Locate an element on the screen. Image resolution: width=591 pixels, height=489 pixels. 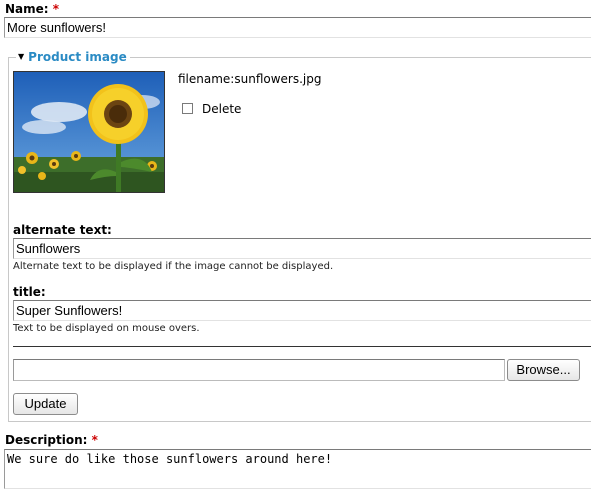
title-help: Text to be displayed on mouse overs. is located at coordinates (106, 328).